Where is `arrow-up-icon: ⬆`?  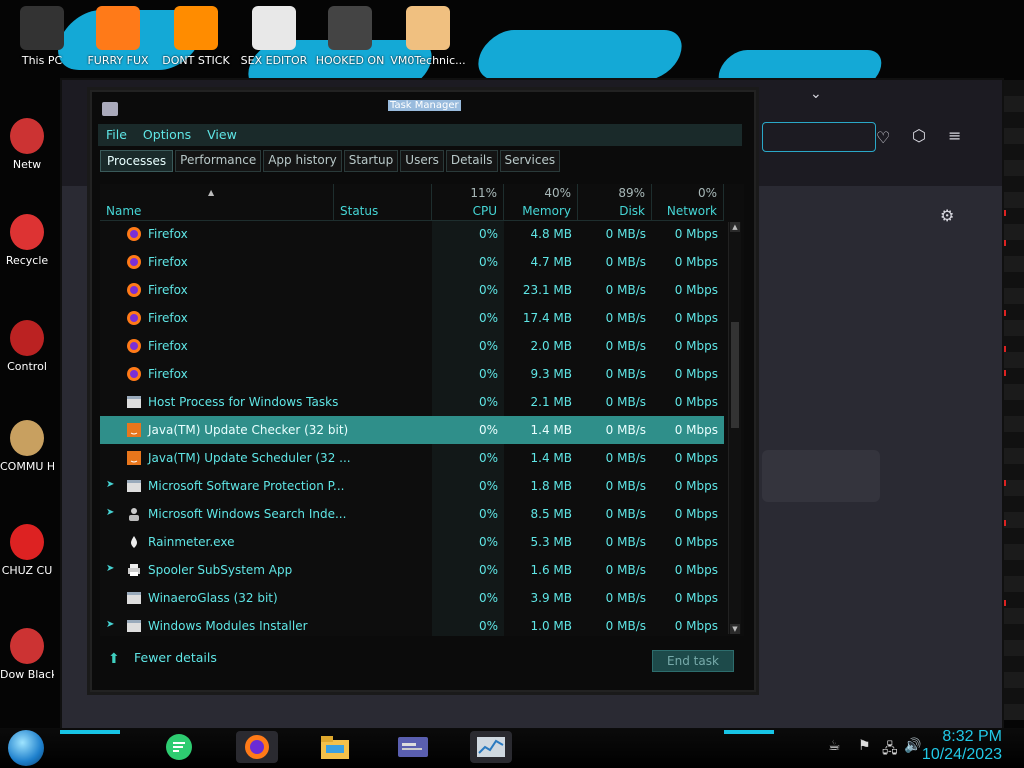
arrow-up-icon: ⬆ is located at coordinates (114, 658).